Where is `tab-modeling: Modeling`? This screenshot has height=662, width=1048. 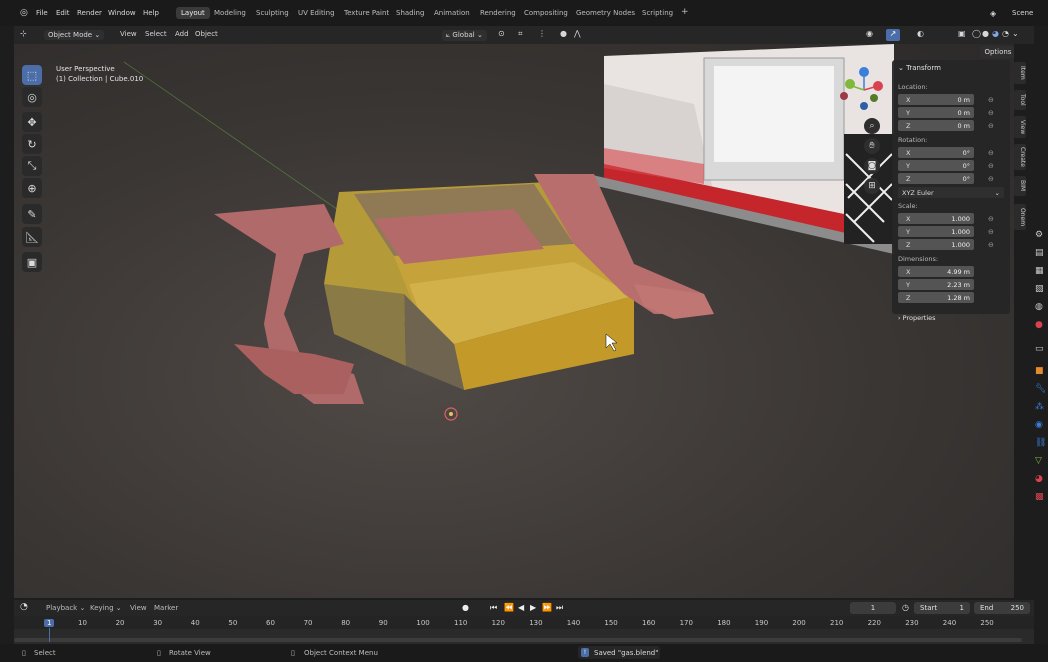
tab-modeling: Modeling is located at coordinates (230, 13).